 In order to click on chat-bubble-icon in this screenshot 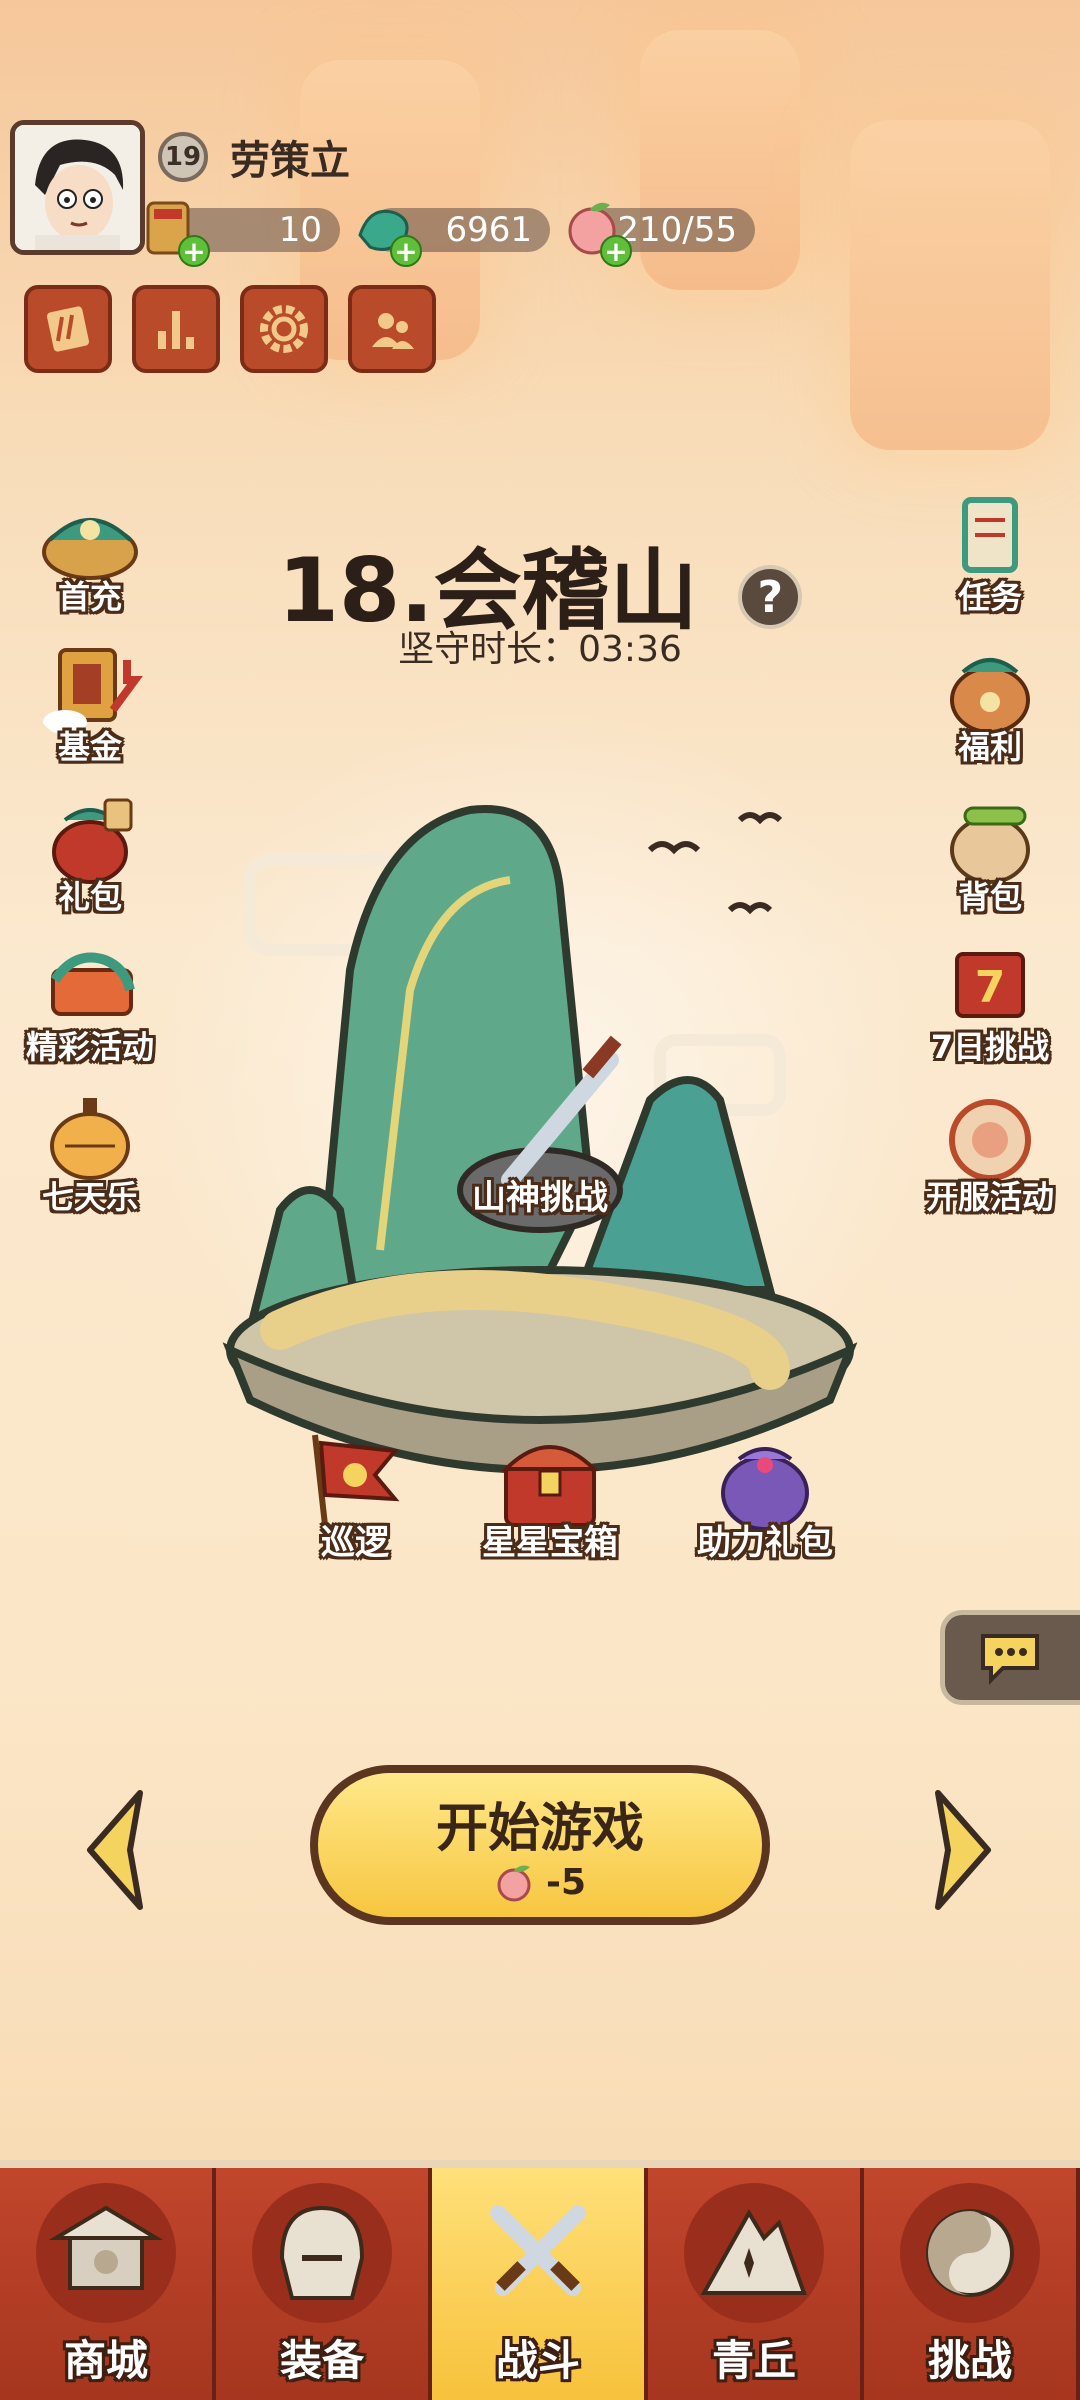, I will do `click(1010, 1659)`.